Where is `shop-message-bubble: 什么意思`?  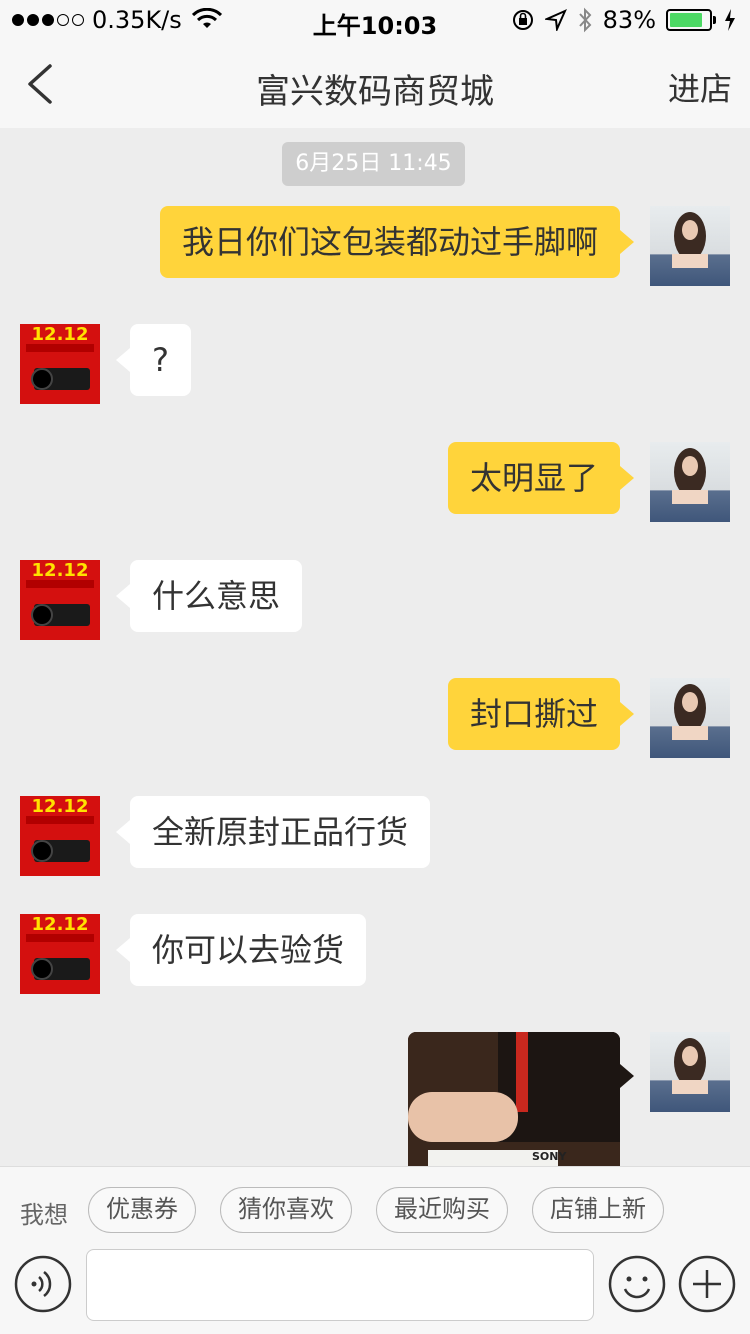 shop-message-bubble: 什么意思 is located at coordinates (209, 596).